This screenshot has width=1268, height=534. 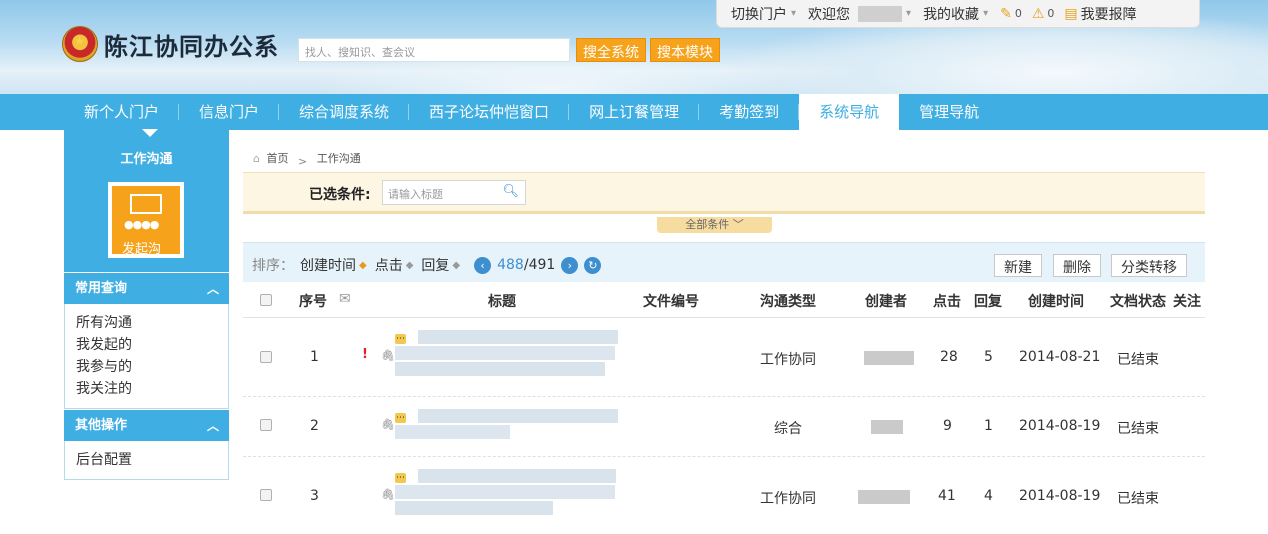 I want to click on col-created: 创建时间, so click(x=1056, y=301).